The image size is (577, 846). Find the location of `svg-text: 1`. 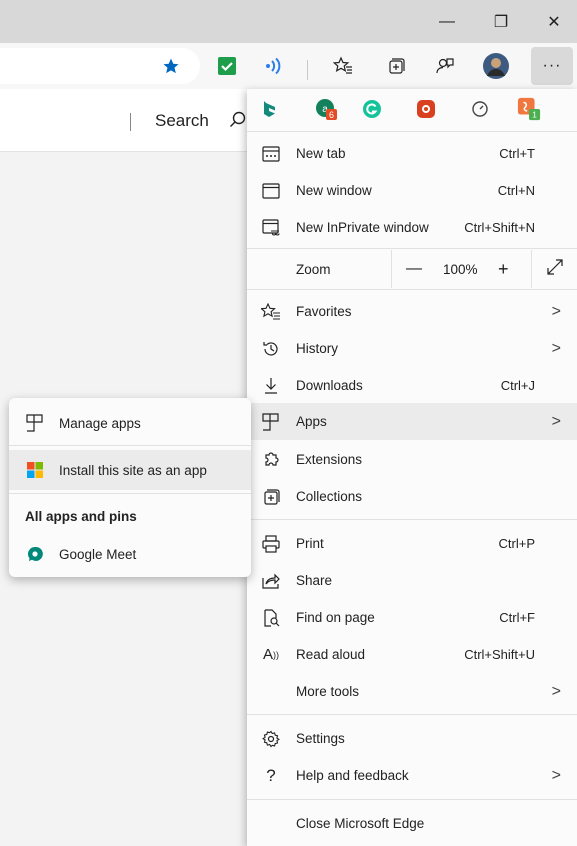

svg-text: 1 is located at coordinates (534, 114).